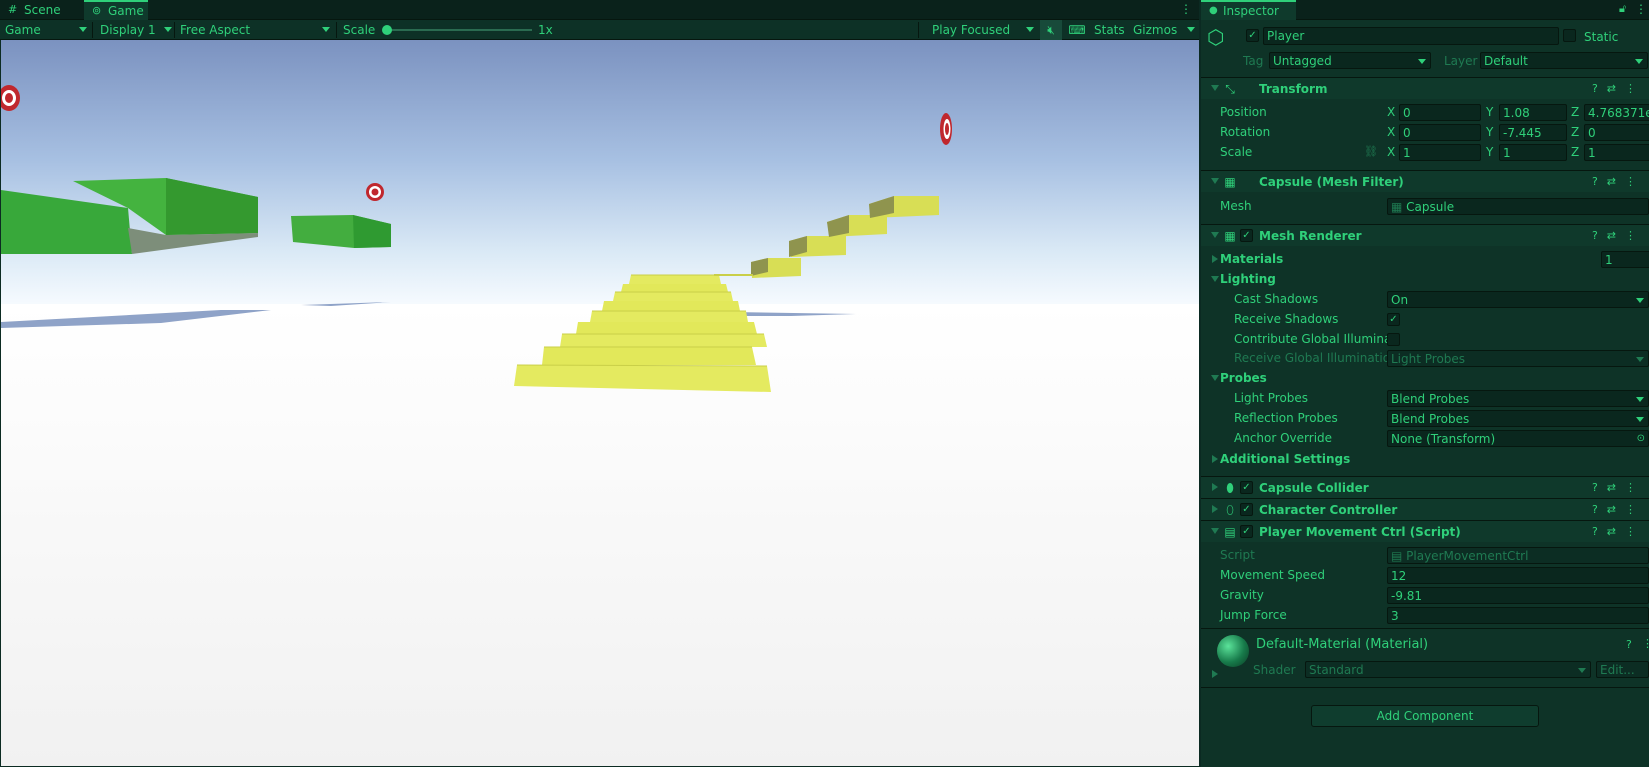  I want to click on material-preview-sphere, so click(1233, 651).